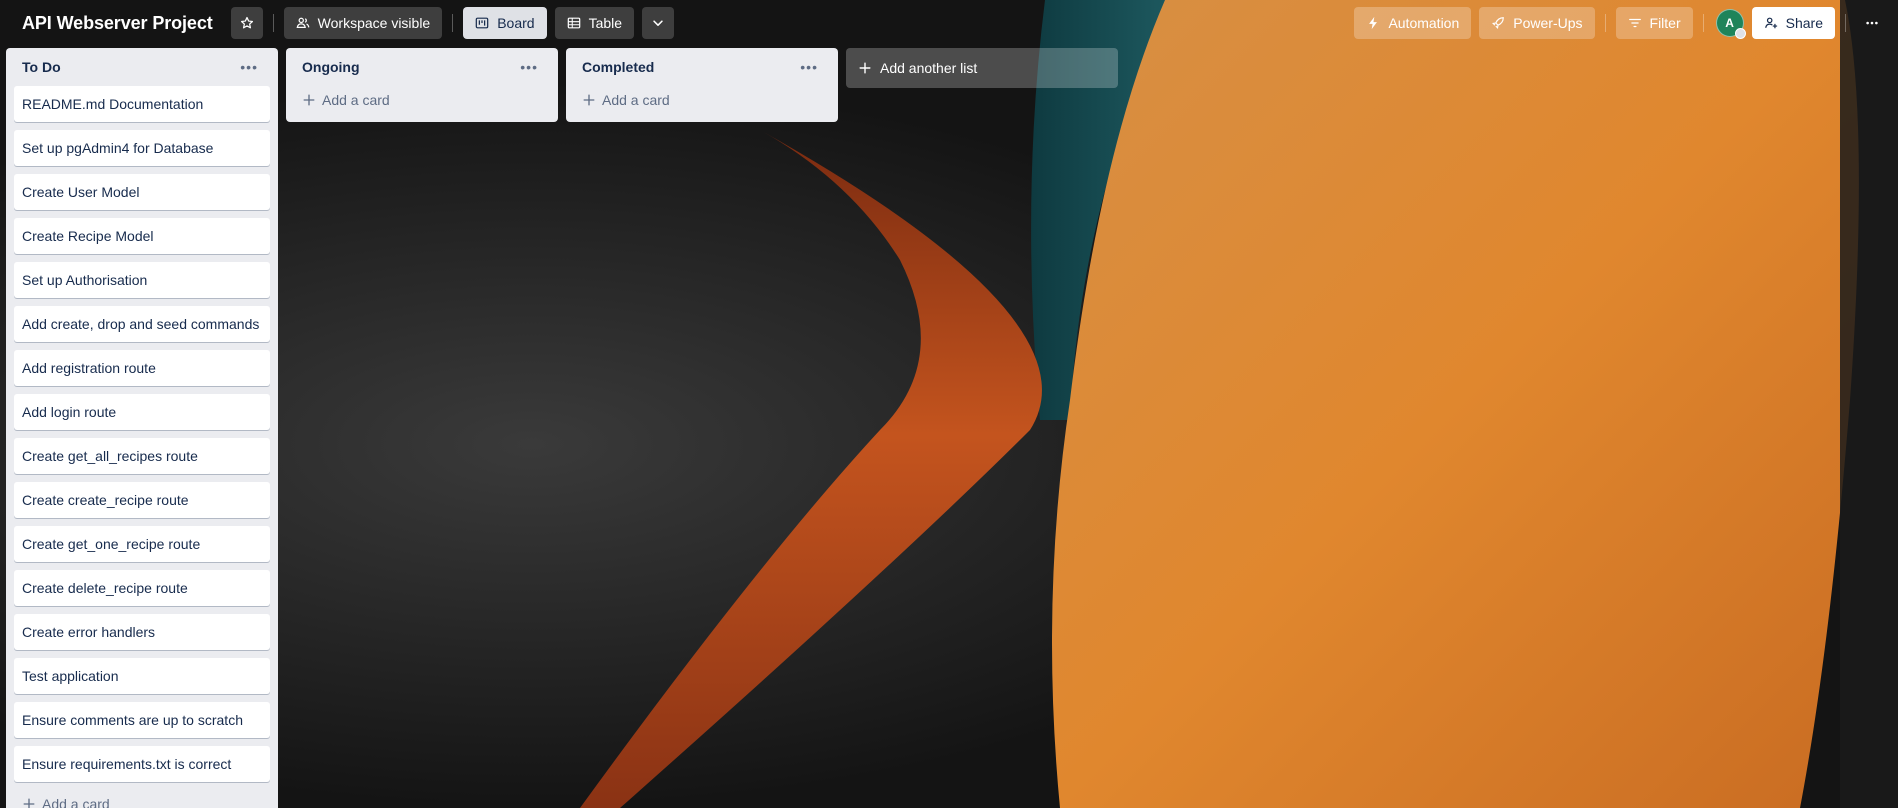 This screenshot has height=808, width=1898. I want to click on card: Create get_all_recipes route, so click(142, 456).